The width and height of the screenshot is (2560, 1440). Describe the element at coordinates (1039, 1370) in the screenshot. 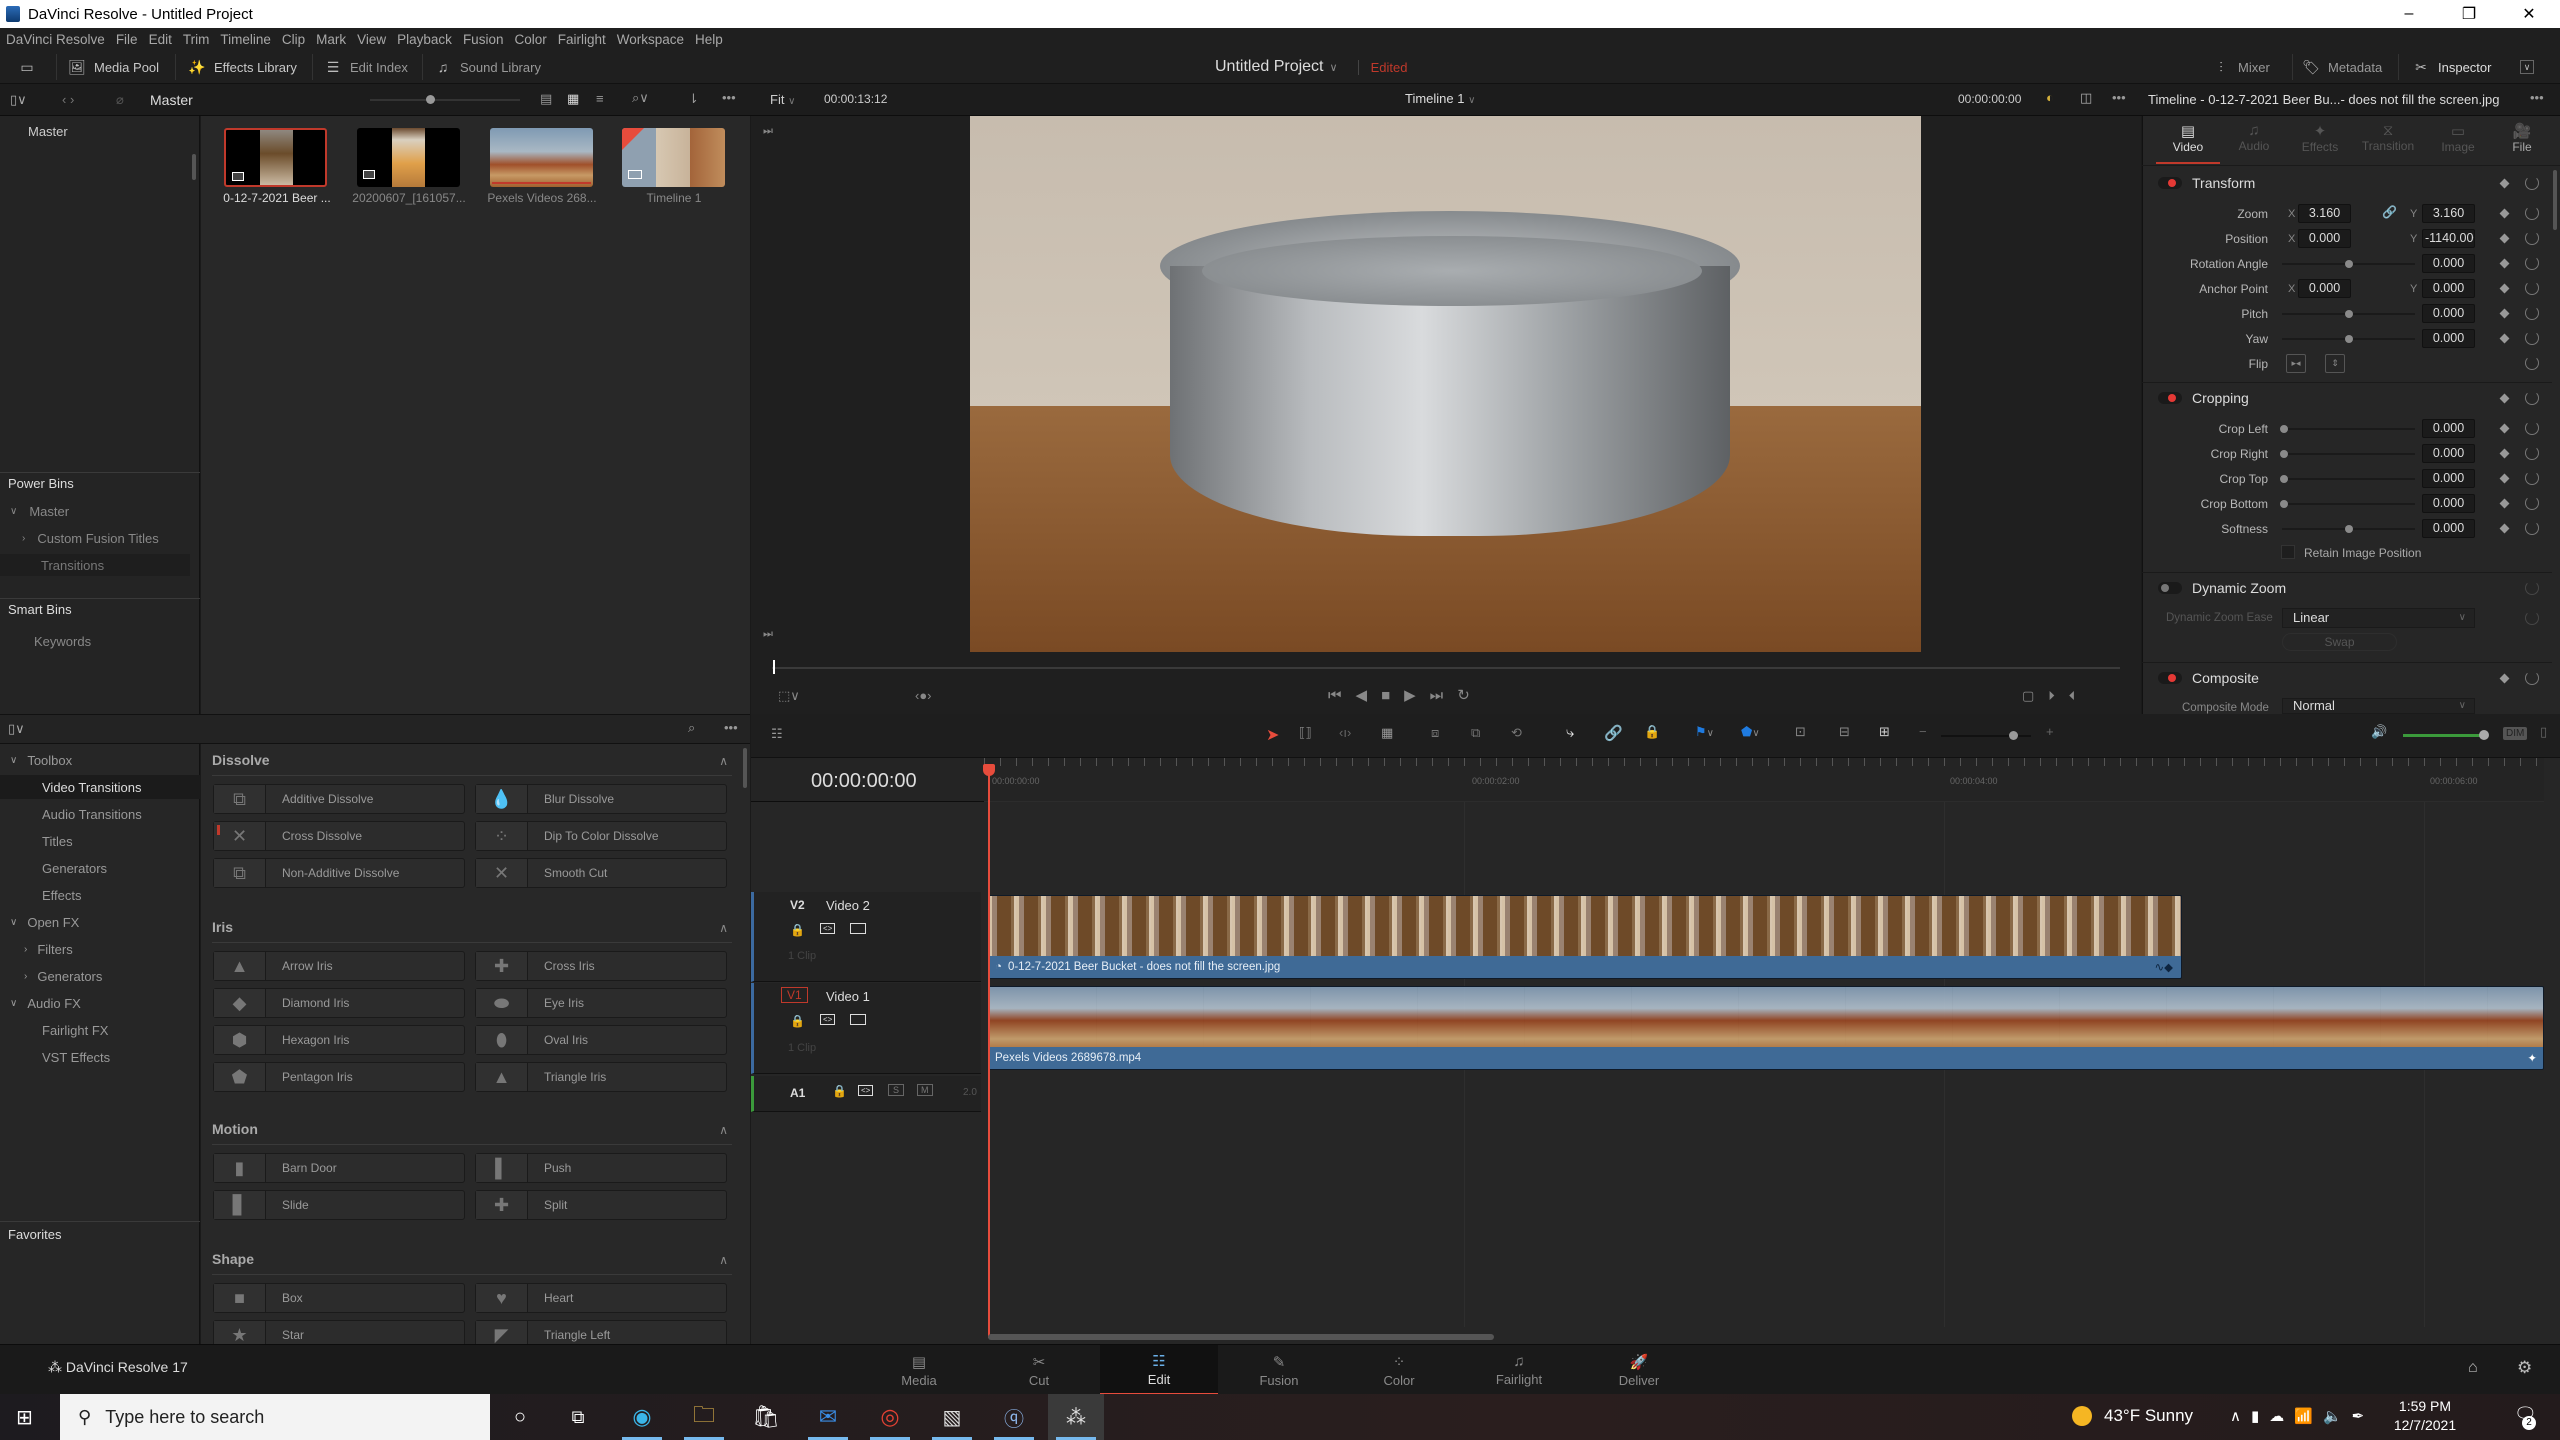

I see `page-cut: ✂ Cut` at that location.